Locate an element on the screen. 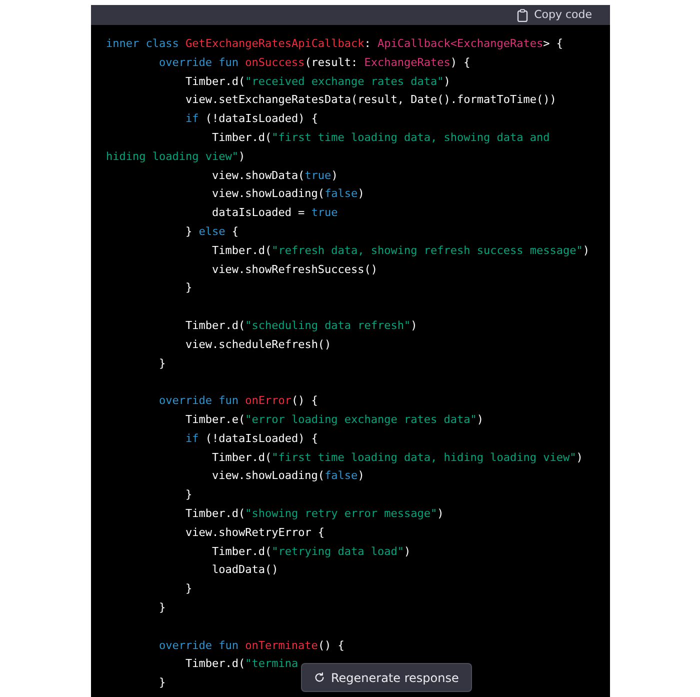 Image resolution: width=700 pixels, height=697 pixels. code-line: } else { is located at coordinates (211, 232).